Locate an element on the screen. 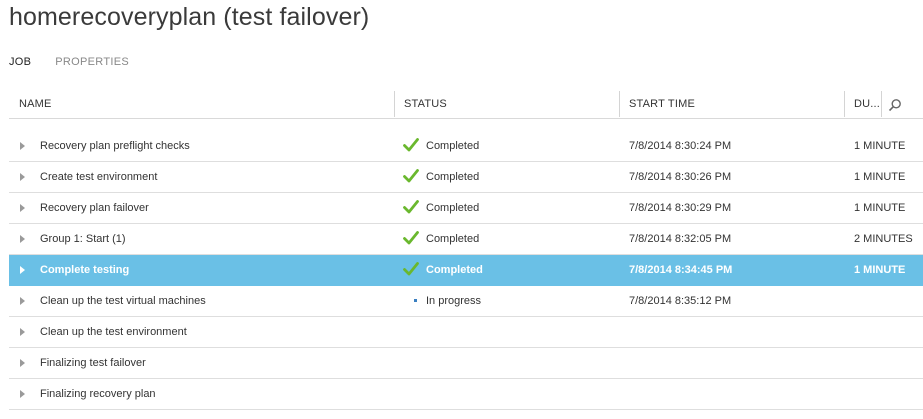 This screenshot has height=419, width=923. page-title: homerecoveryplan (test failover) is located at coordinates (189, 17).